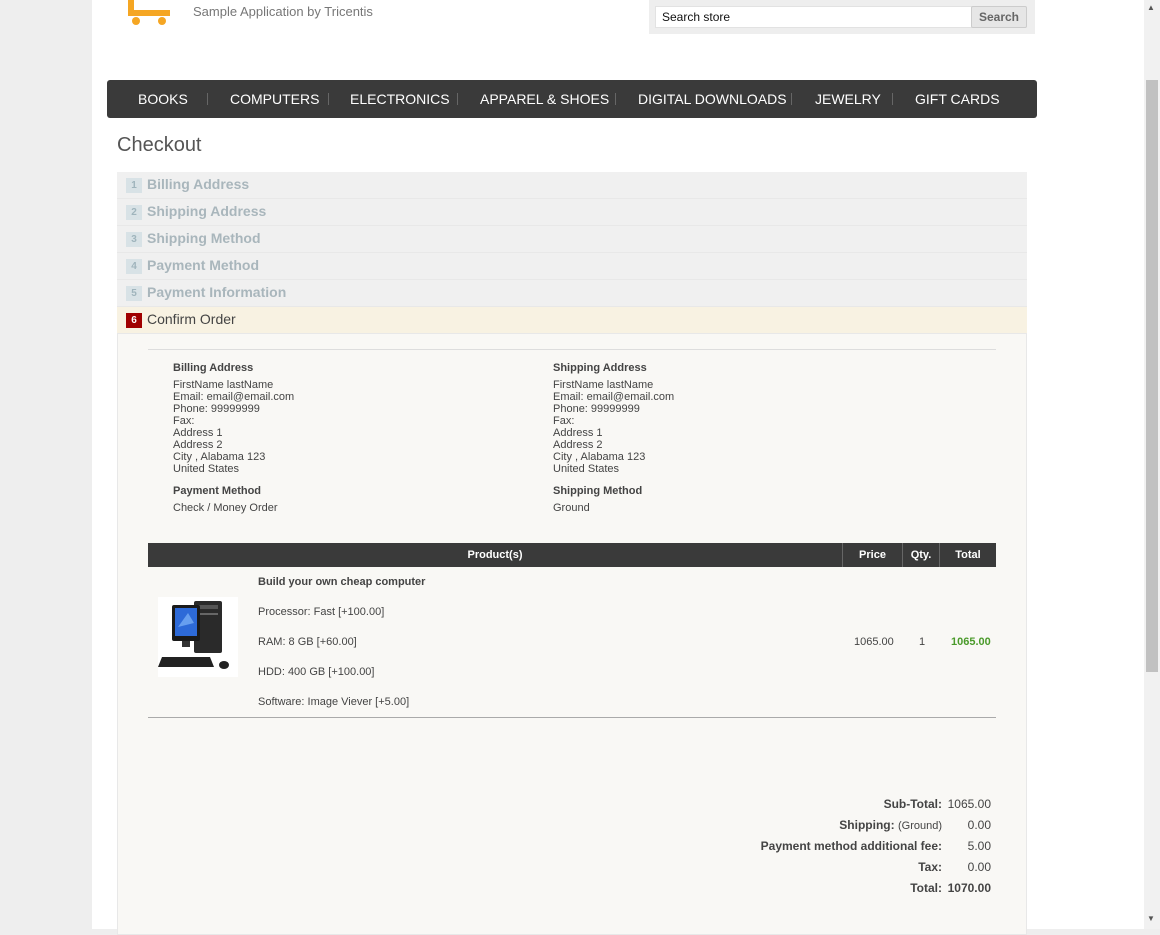  What do you see at coordinates (572, 212) in the screenshot?
I see `step-shipping-address: 2 Shipping Address` at bounding box center [572, 212].